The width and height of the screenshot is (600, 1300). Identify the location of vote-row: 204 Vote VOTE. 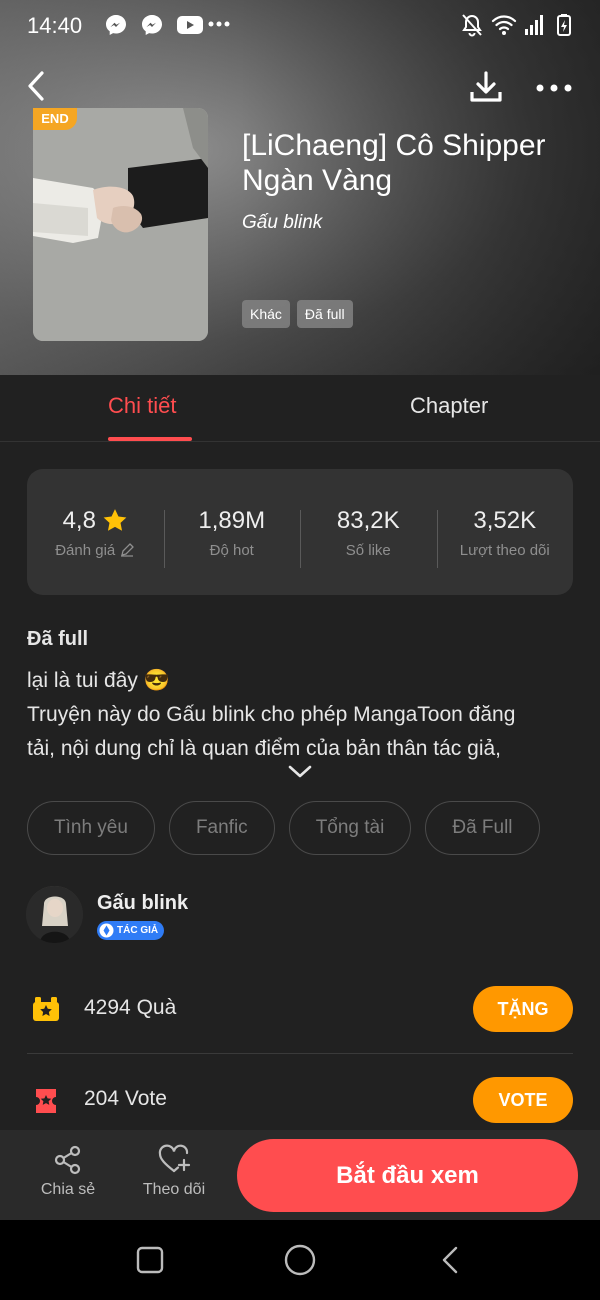
(300, 1100).